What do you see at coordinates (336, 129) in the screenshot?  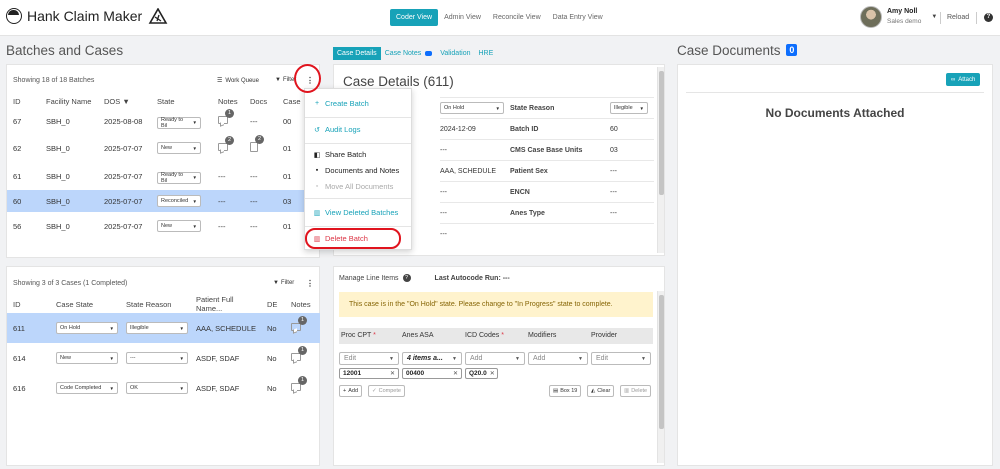 I see `menu-item-audit-logs: ↺ Audit Logs` at bounding box center [336, 129].